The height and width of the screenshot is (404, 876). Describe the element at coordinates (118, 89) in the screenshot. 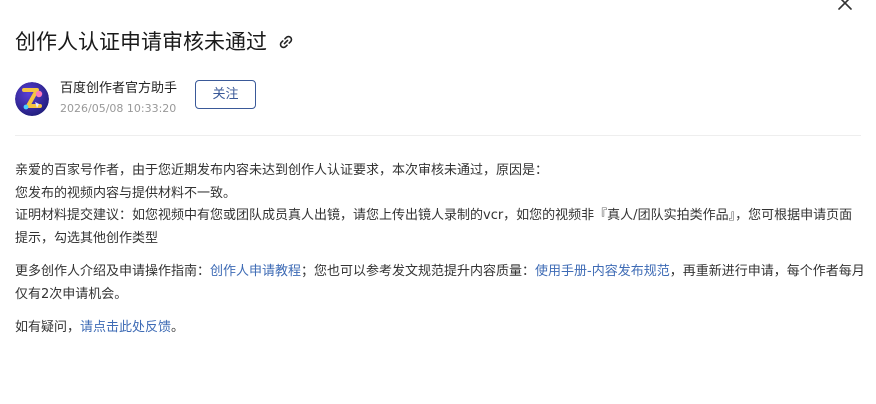

I see `author-name: 百度创作者官方助手` at that location.